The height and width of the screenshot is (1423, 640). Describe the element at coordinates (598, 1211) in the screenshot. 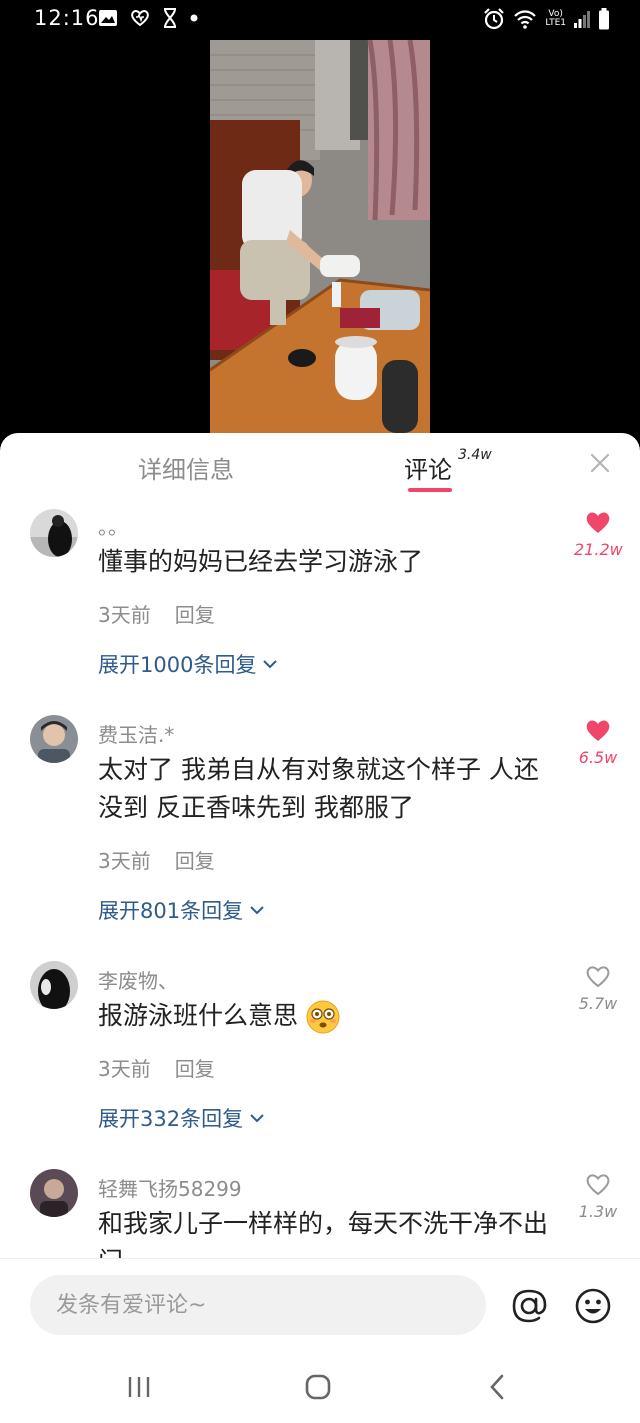

I see `like-count: 1.3w` at that location.